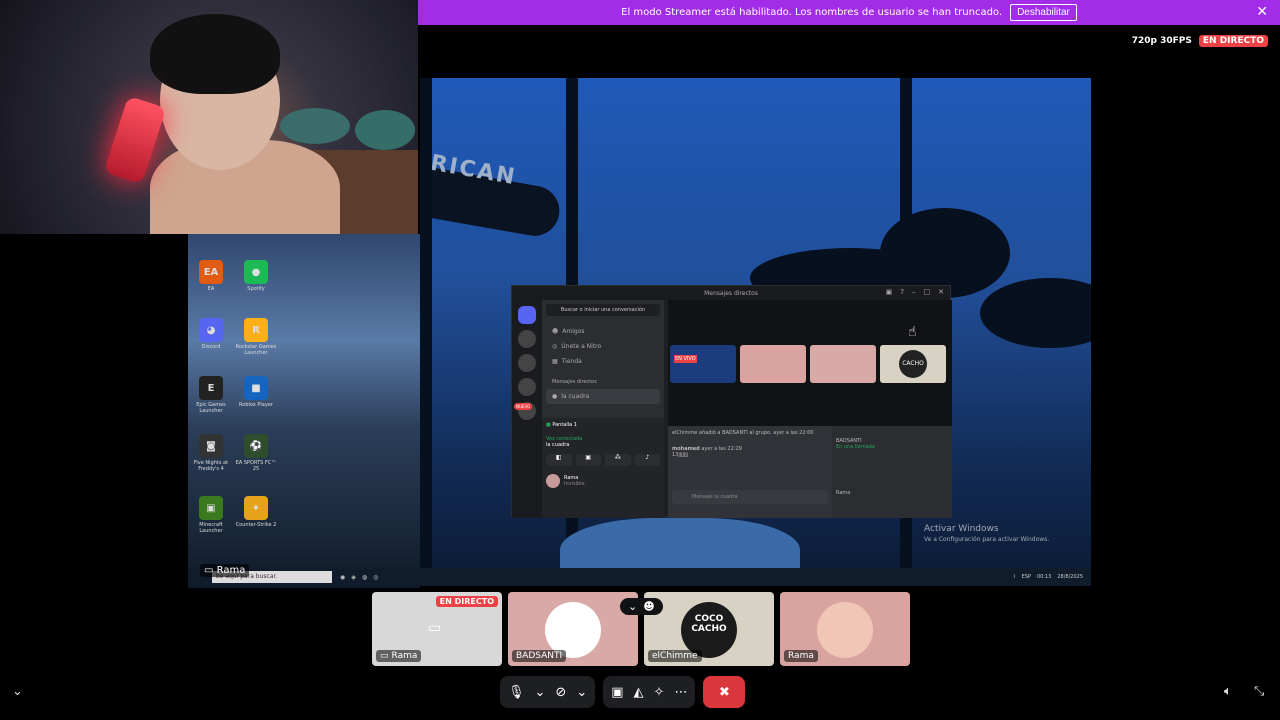 This screenshot has width=1280, height=720. What do you see at coordinates (211, 388) in the screenshot?
I see `epic-icon: E` at bounding box center [211, 388].